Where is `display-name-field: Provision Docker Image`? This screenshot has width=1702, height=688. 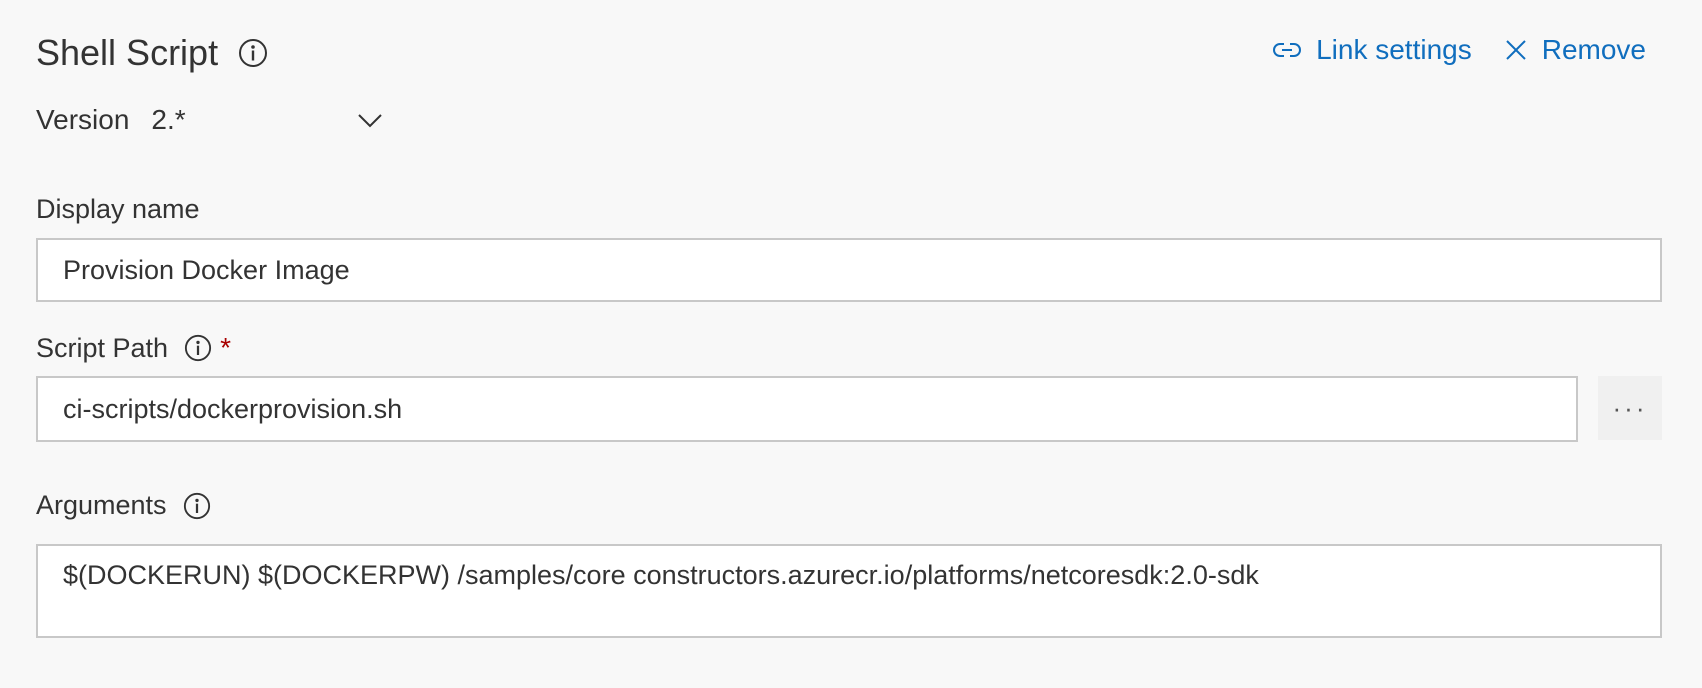
display-name-field: Provision Docker Image is located at coordinates (849, 270).